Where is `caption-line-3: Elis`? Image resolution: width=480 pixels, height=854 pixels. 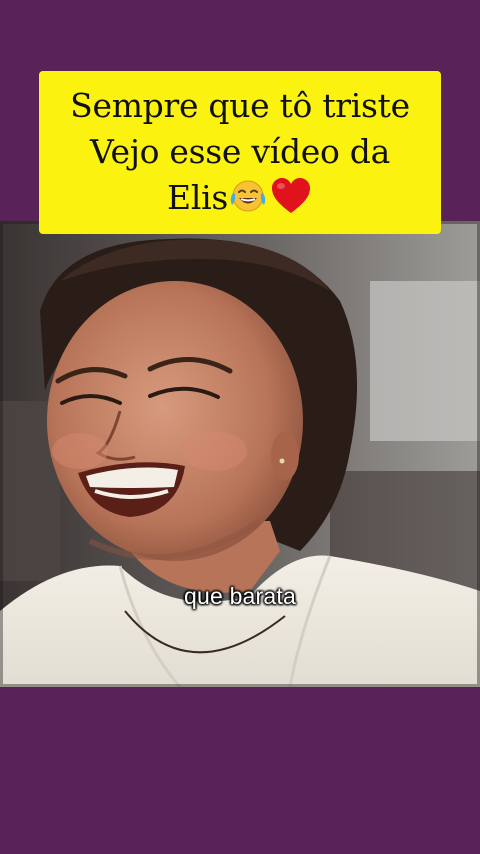
caption-line-3: Elis is located at coordinates (240, 198).